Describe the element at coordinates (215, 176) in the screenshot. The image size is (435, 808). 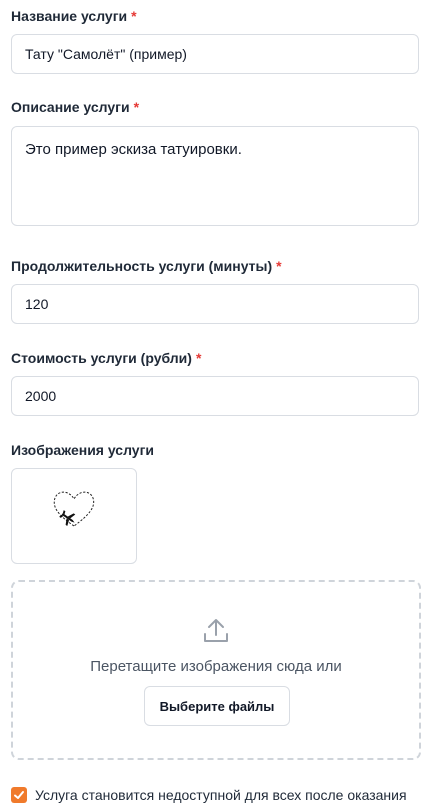
I see `service-description-textarea: Это пример эскиза татуировки.` at that location.